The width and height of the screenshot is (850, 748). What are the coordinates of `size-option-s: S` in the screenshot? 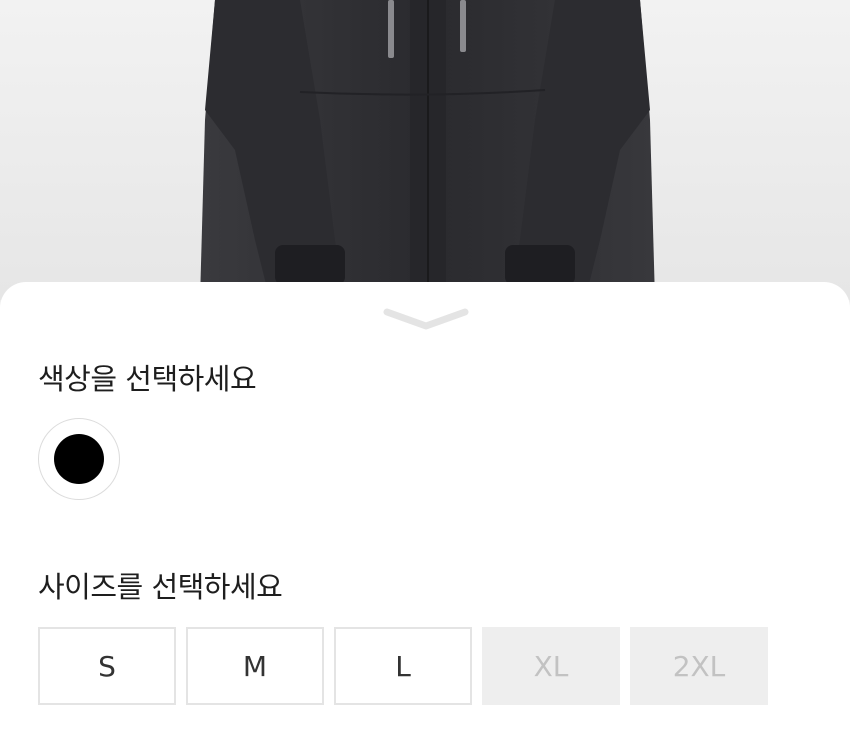 It's located at (107, 666).